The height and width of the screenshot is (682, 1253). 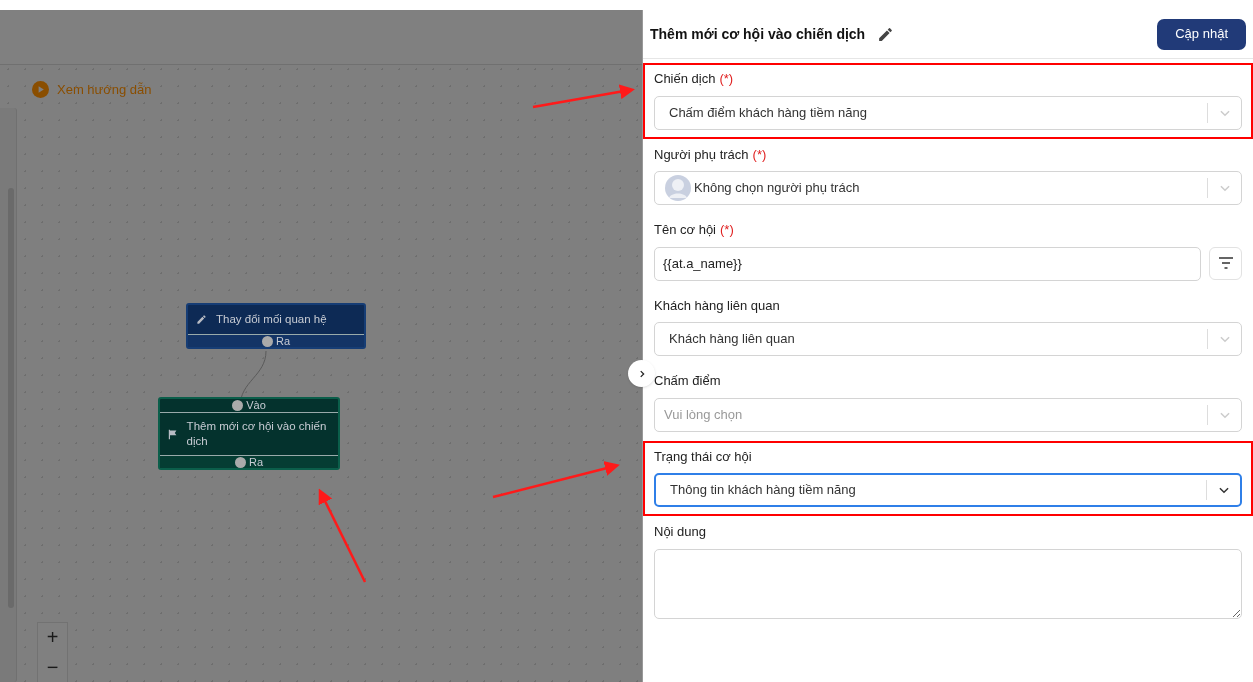 I want to click on field-label: Nội dung, so click(x=680, y=532).